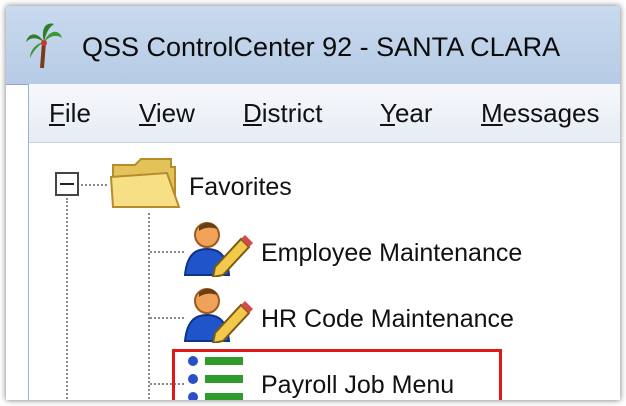  What do you see at coordinates (387, 113) in the screenshot?
I see `menu-year-accel: Y` at bounding box center [387, 113].